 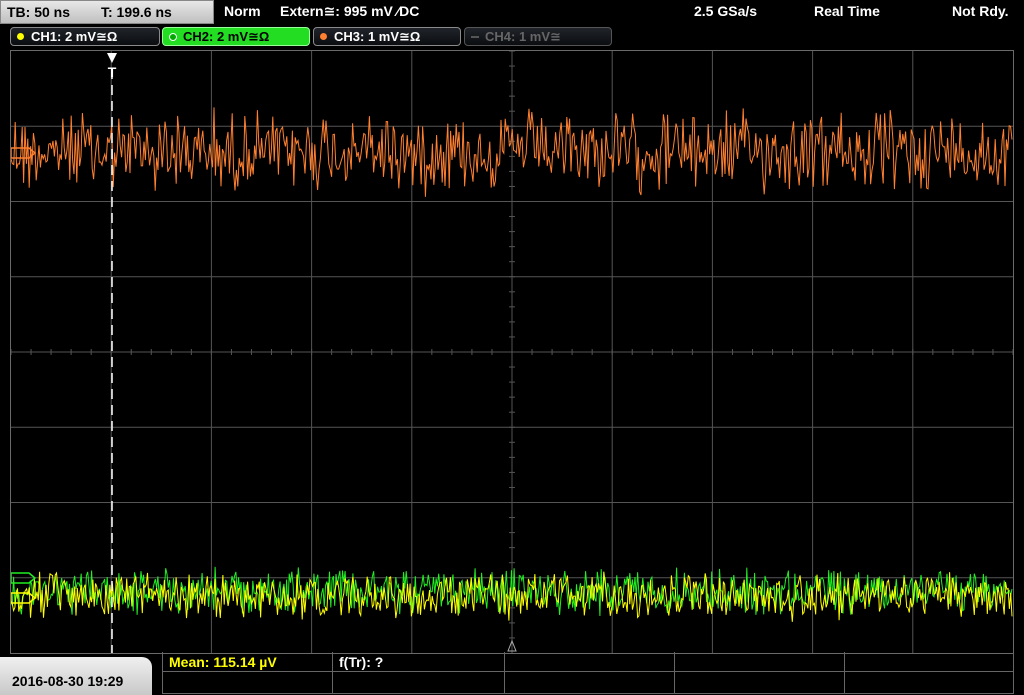 I want to click on channel-4-label: CH4: 1 mV≅, so click(x=523, y=36).